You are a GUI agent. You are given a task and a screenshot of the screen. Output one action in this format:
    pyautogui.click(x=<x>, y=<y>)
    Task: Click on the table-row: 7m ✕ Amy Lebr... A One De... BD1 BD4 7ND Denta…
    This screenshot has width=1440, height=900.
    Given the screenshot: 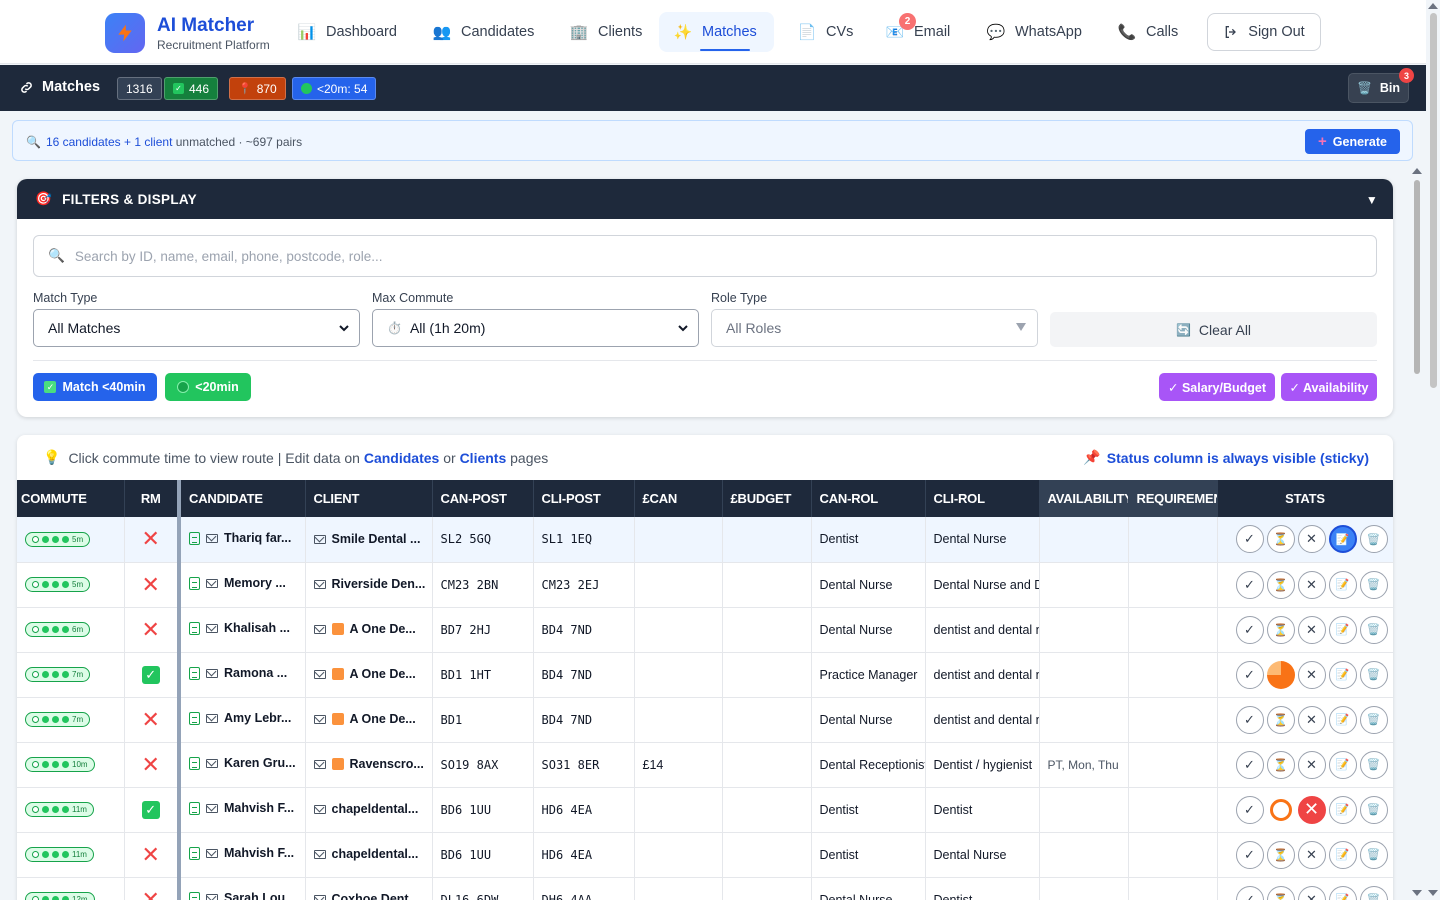 What is the action you would take?
    pyautogui.click(x=705, y=720)
    